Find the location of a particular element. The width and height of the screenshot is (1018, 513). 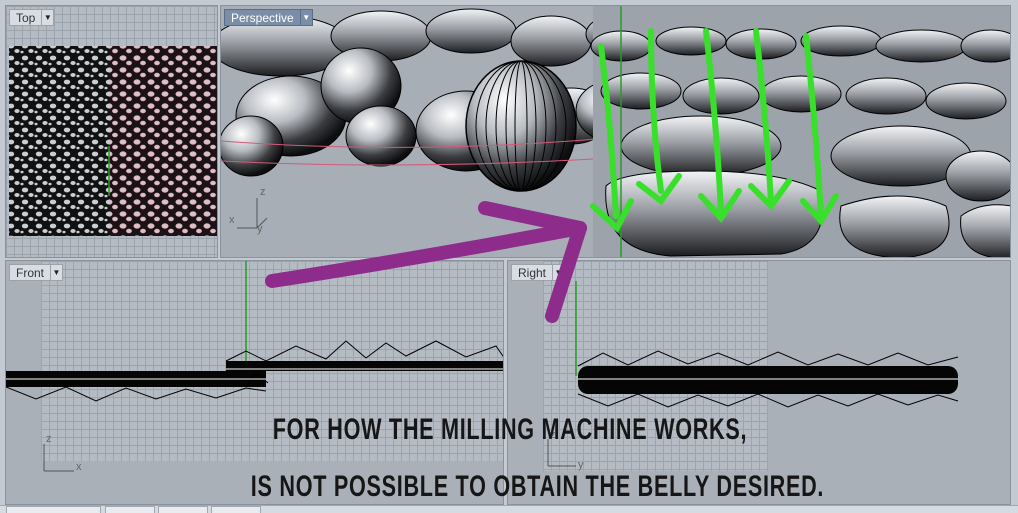

viewport-right-tab: Right ▼ is located at coordinates (538, 272).